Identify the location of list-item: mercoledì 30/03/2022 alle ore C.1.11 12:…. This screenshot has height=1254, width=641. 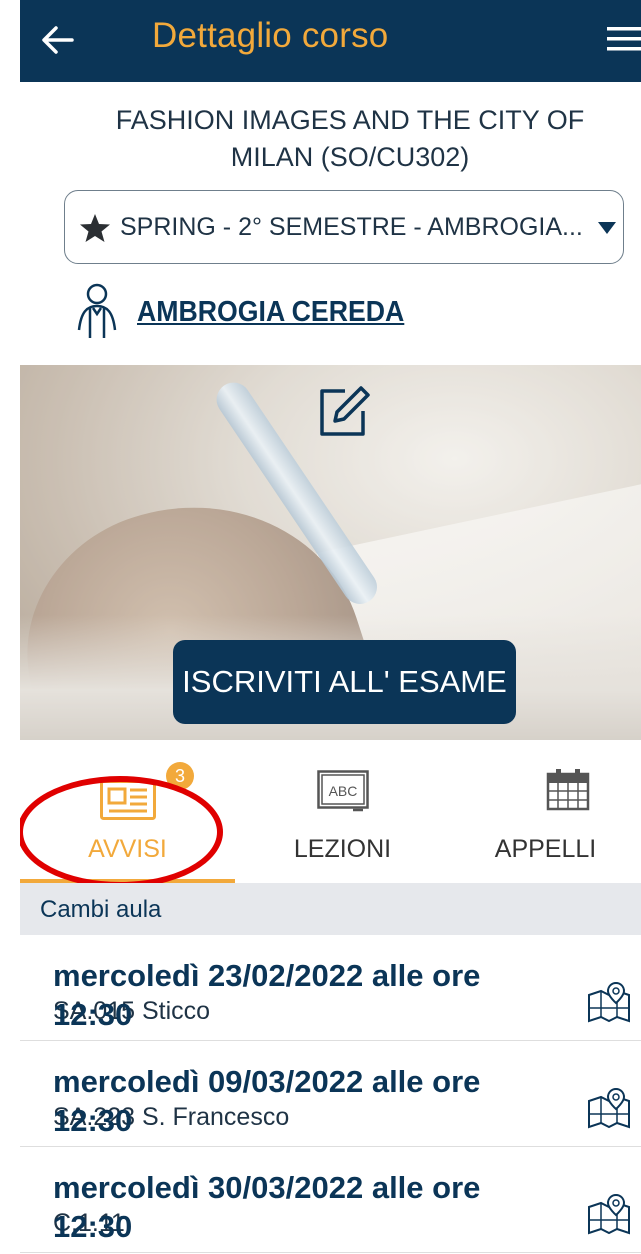
(330, 1200).